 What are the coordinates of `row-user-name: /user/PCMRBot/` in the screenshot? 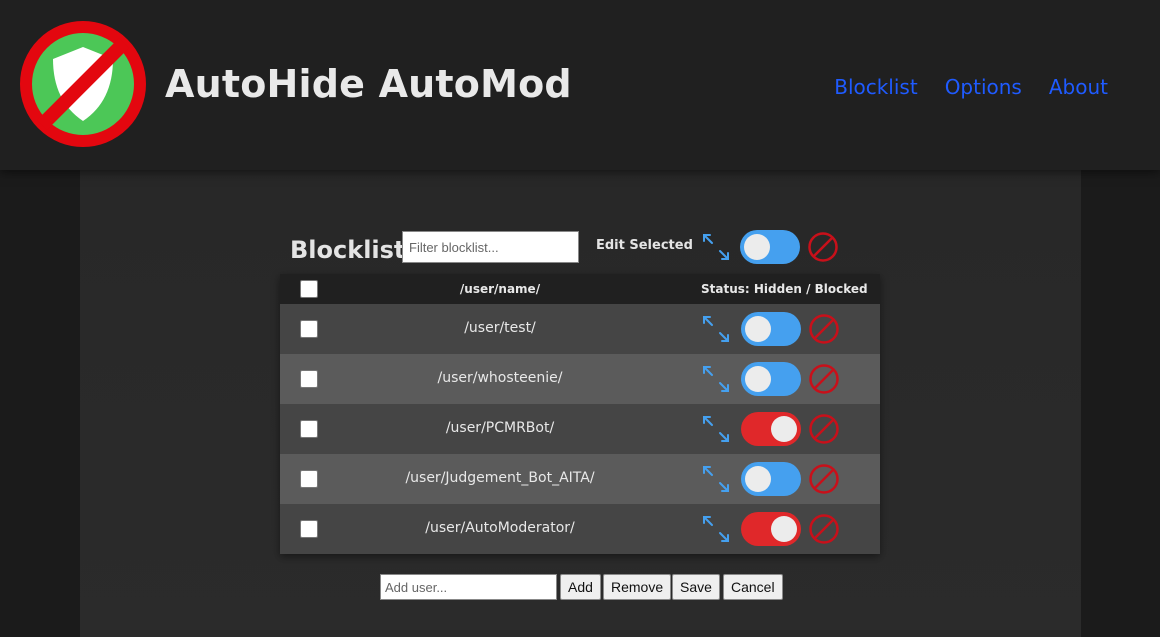 It's located at (500, 428).